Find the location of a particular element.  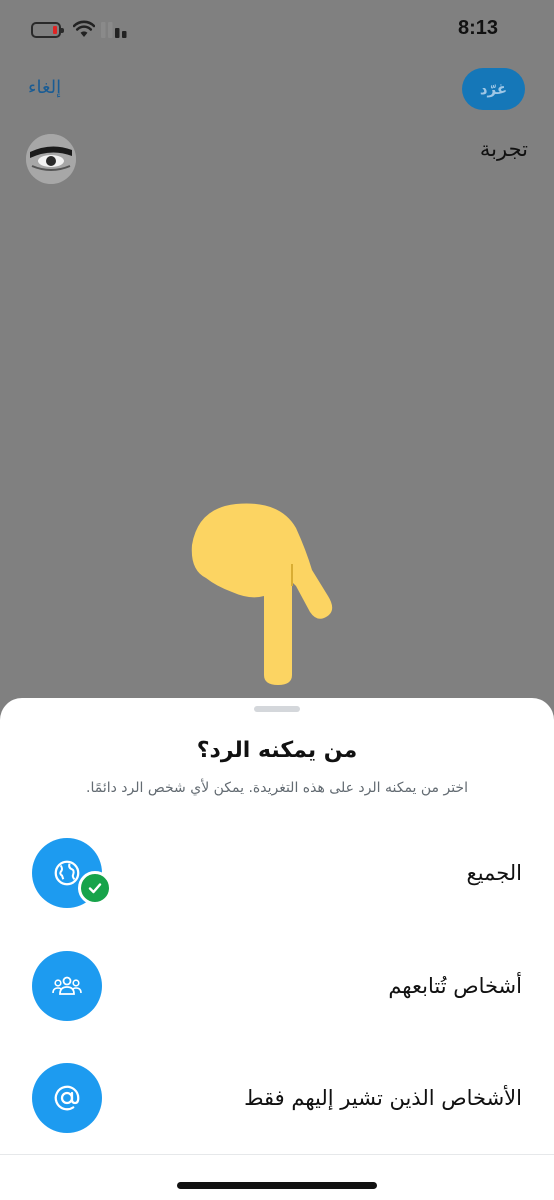

people-icon is located at coordinates (67, 985).